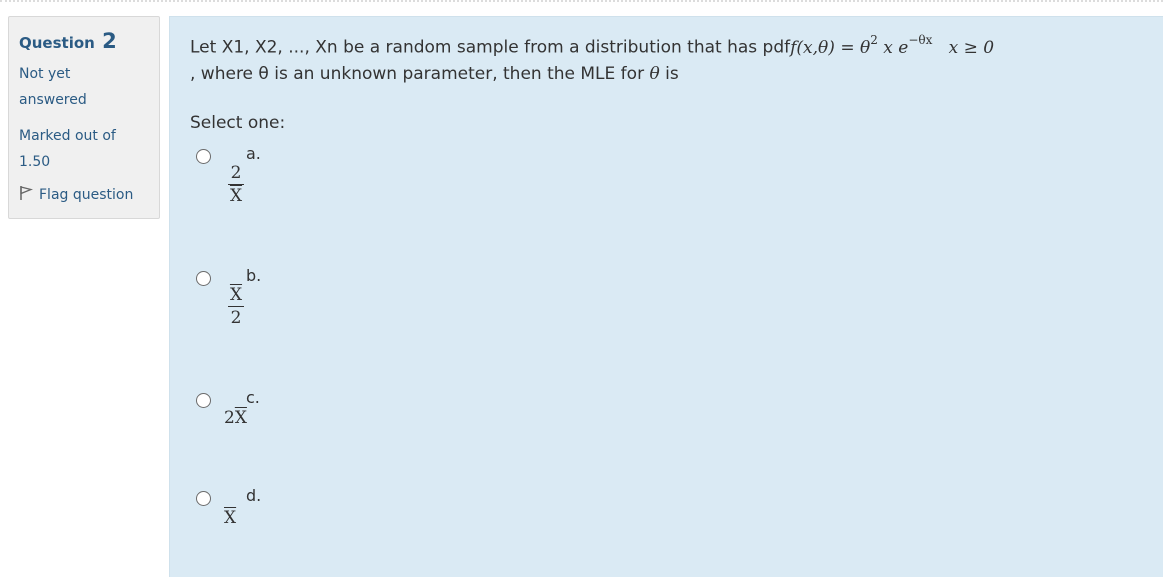 The image size is (1163, 577). Describe the element at coordinates (238, 123) in the screenshot. I see `select-one-prompt: Select one:` at that location.